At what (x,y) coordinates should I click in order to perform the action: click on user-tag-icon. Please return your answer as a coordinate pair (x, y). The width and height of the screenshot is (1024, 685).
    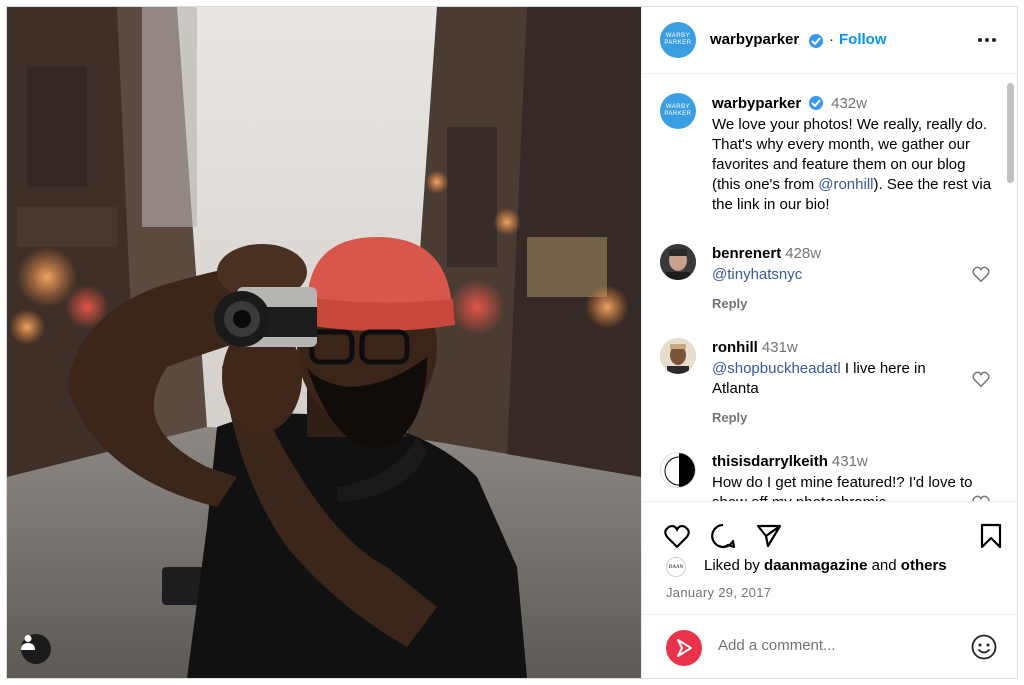
    Looking at the image, I should click on (36, 649).